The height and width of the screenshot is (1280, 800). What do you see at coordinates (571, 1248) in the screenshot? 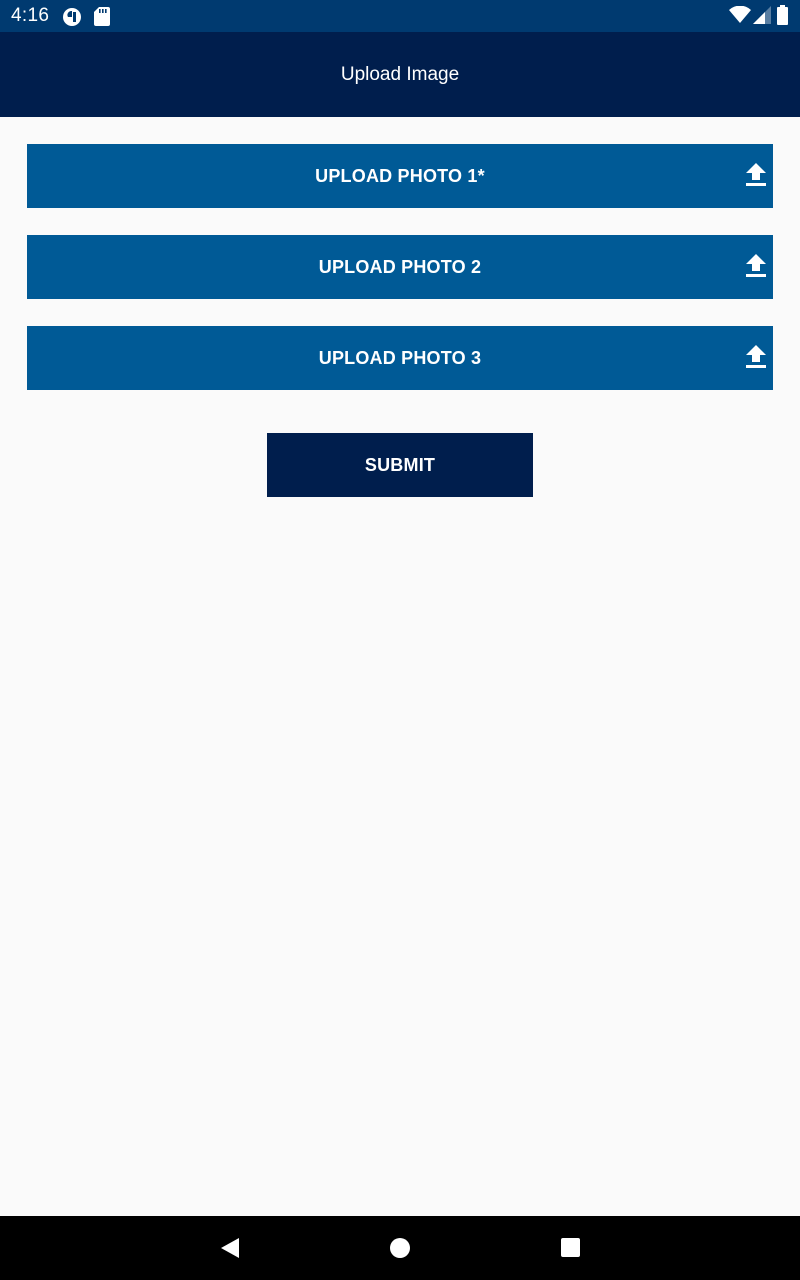
I see `recents-icon` at bounding box center [571, 1248].